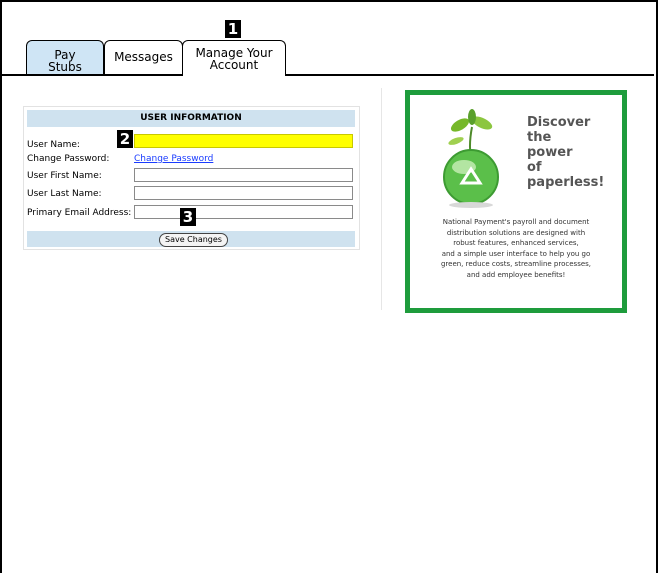 This screenshot has height=573, width=658. Describe the element at coordinates (173, 159) in the screenshot. I see `change-password-link: Change Password` at that location.